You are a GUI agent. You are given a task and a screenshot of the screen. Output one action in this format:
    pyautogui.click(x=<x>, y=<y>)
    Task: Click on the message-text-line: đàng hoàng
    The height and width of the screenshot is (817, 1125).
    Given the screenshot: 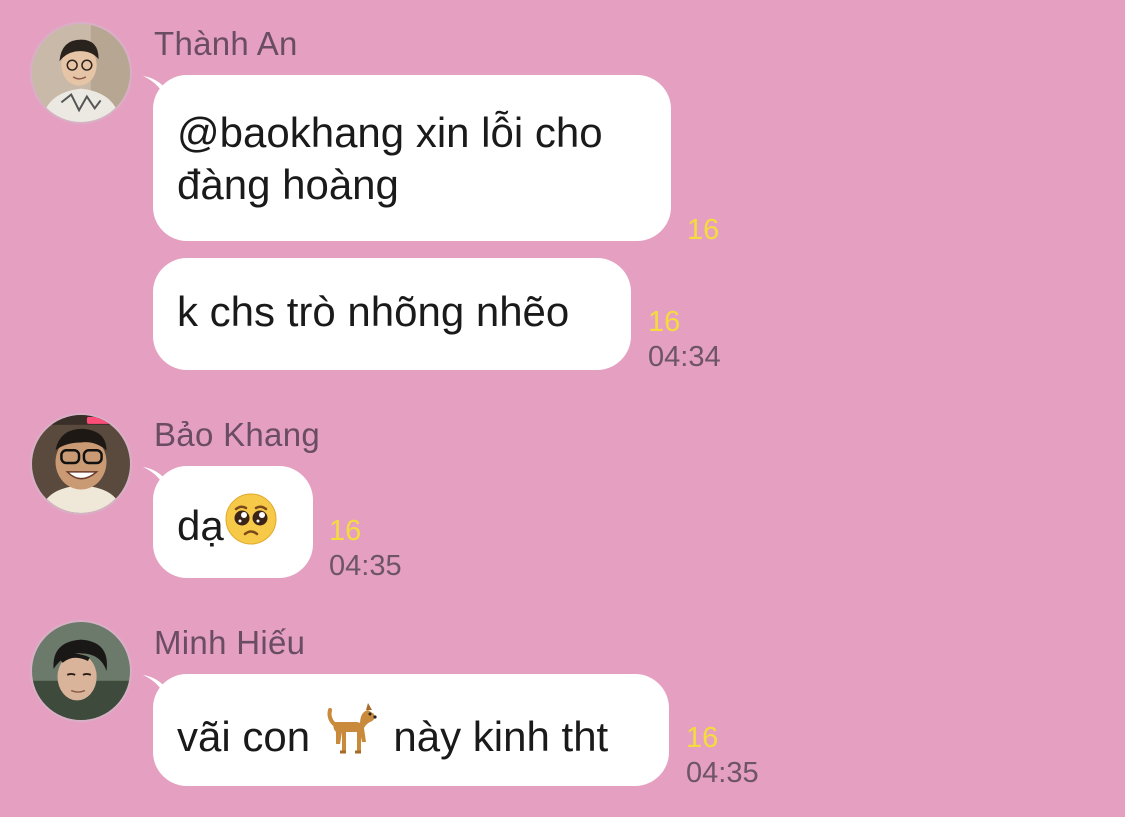 What is the action you would take?
    pyautogui.click(x=288, y=184)
    